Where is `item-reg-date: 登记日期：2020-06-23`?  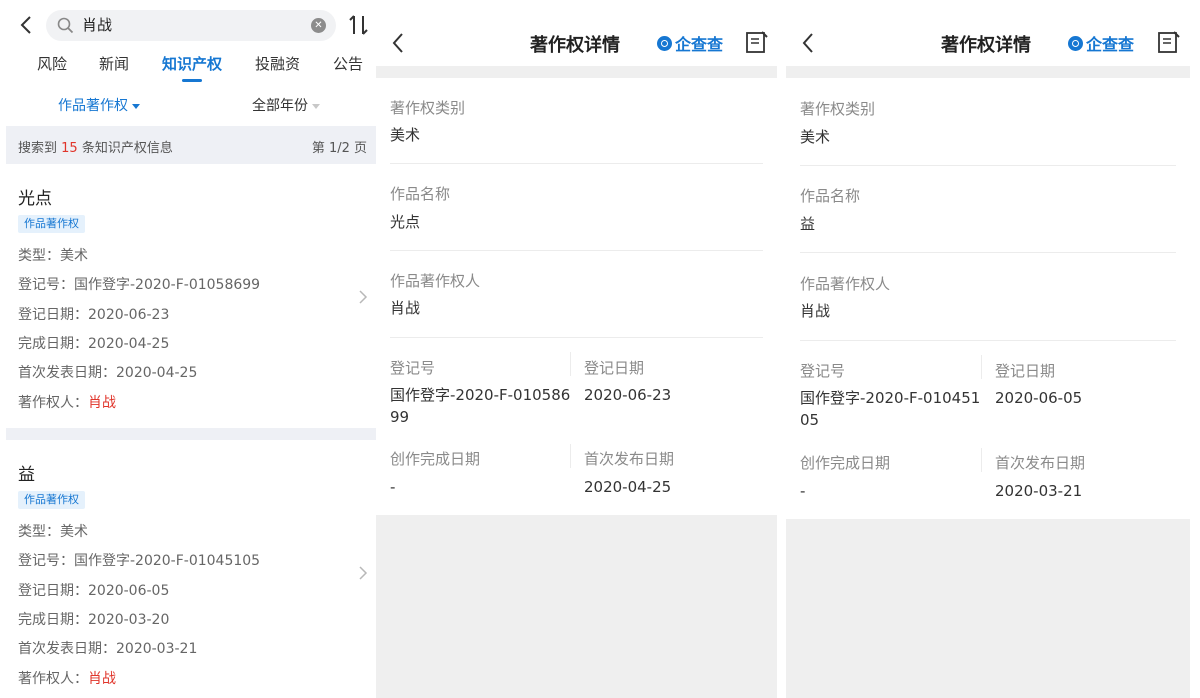 item-reg-date: 登记日期：2020-06-23 is located at coordinates (94, 315).